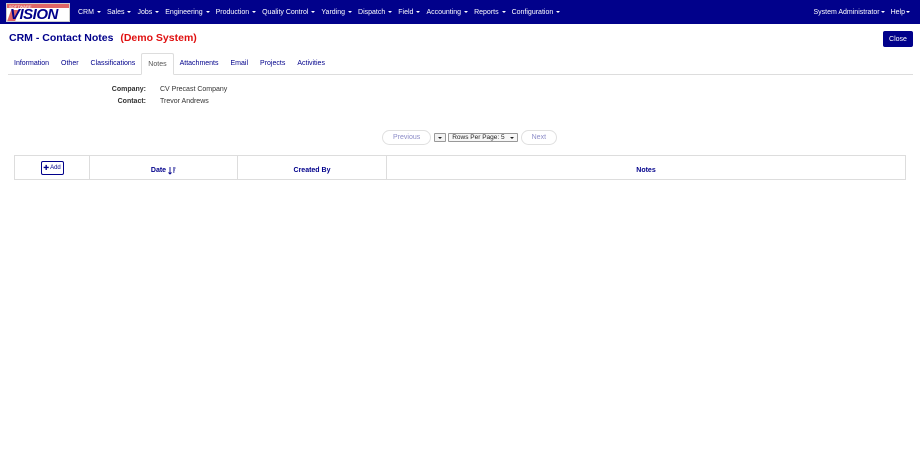 The width and height of the screenshot is (920, 455). I want to click on menu-dispatch: Dispatch, so click(375, 12).